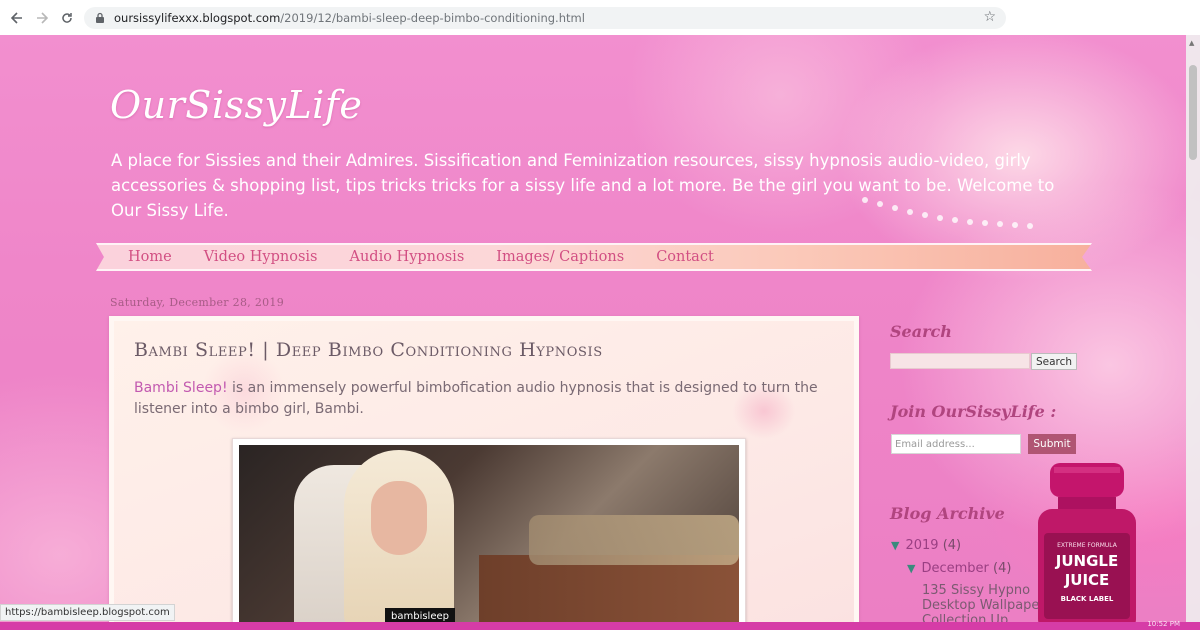 This screenshot has width=1200, height=630. I want to click on taskbar: 10:52 PM, so click(600, 625).